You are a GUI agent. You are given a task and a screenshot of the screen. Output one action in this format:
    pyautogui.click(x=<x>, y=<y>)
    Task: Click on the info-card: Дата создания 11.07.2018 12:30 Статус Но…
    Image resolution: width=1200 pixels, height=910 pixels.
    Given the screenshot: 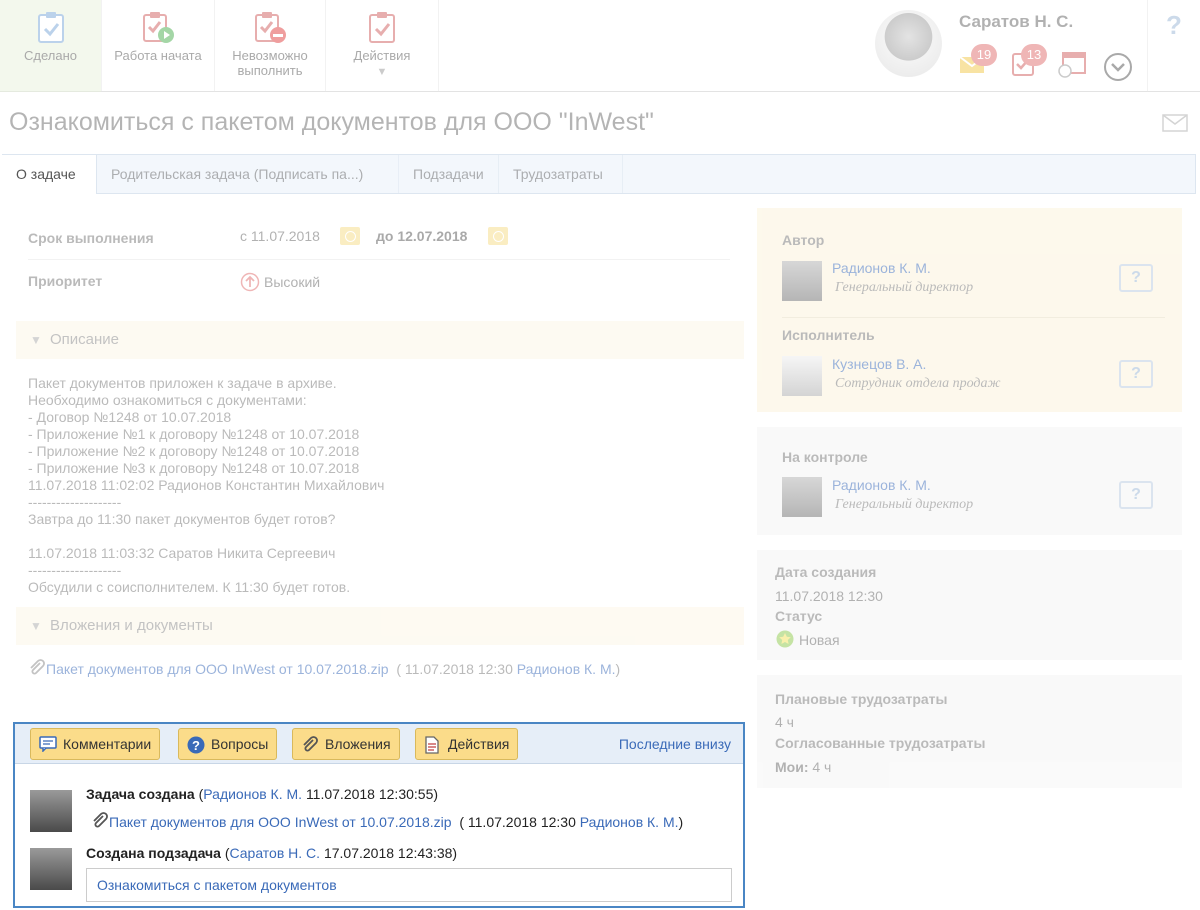 What is the action you would take?
    pyautogui.click(x=969, y=605)
    